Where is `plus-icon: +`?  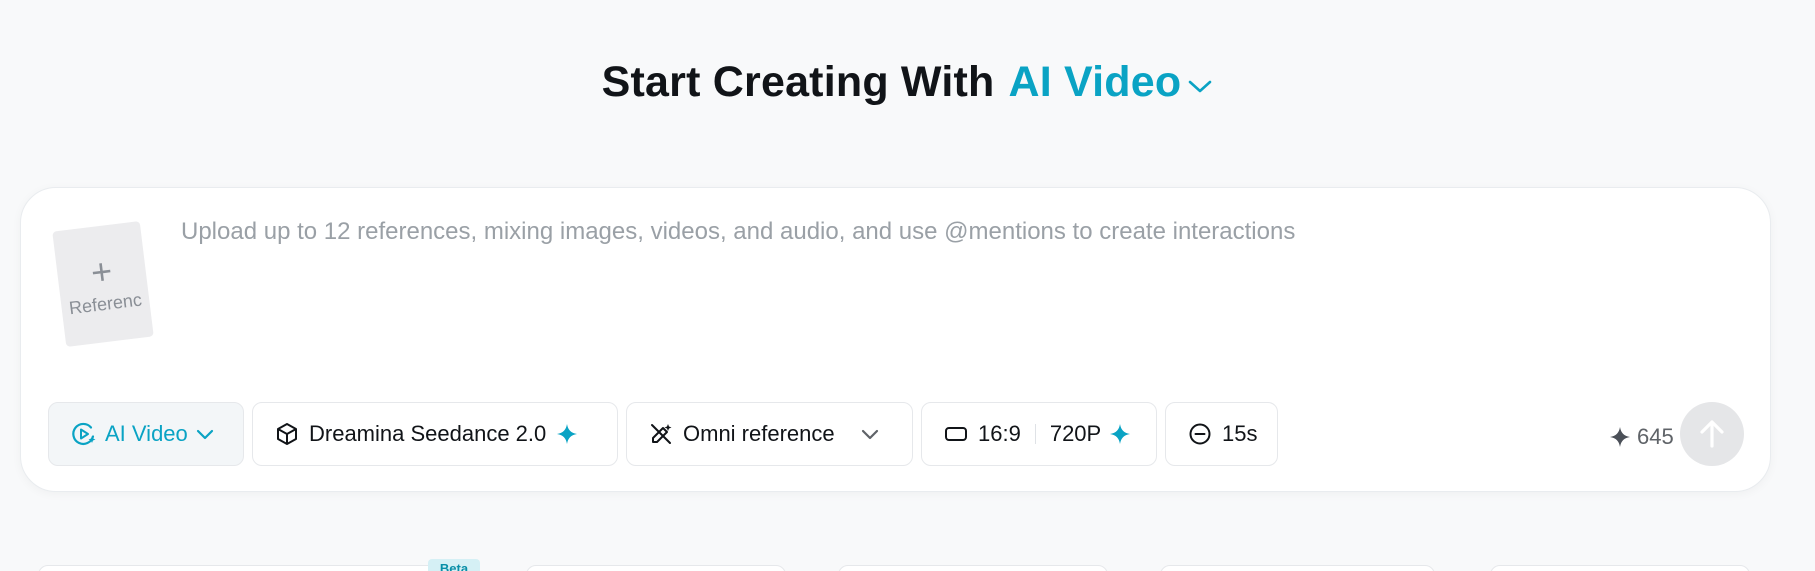
plus-icon: + is located at coordinates (101, 271).